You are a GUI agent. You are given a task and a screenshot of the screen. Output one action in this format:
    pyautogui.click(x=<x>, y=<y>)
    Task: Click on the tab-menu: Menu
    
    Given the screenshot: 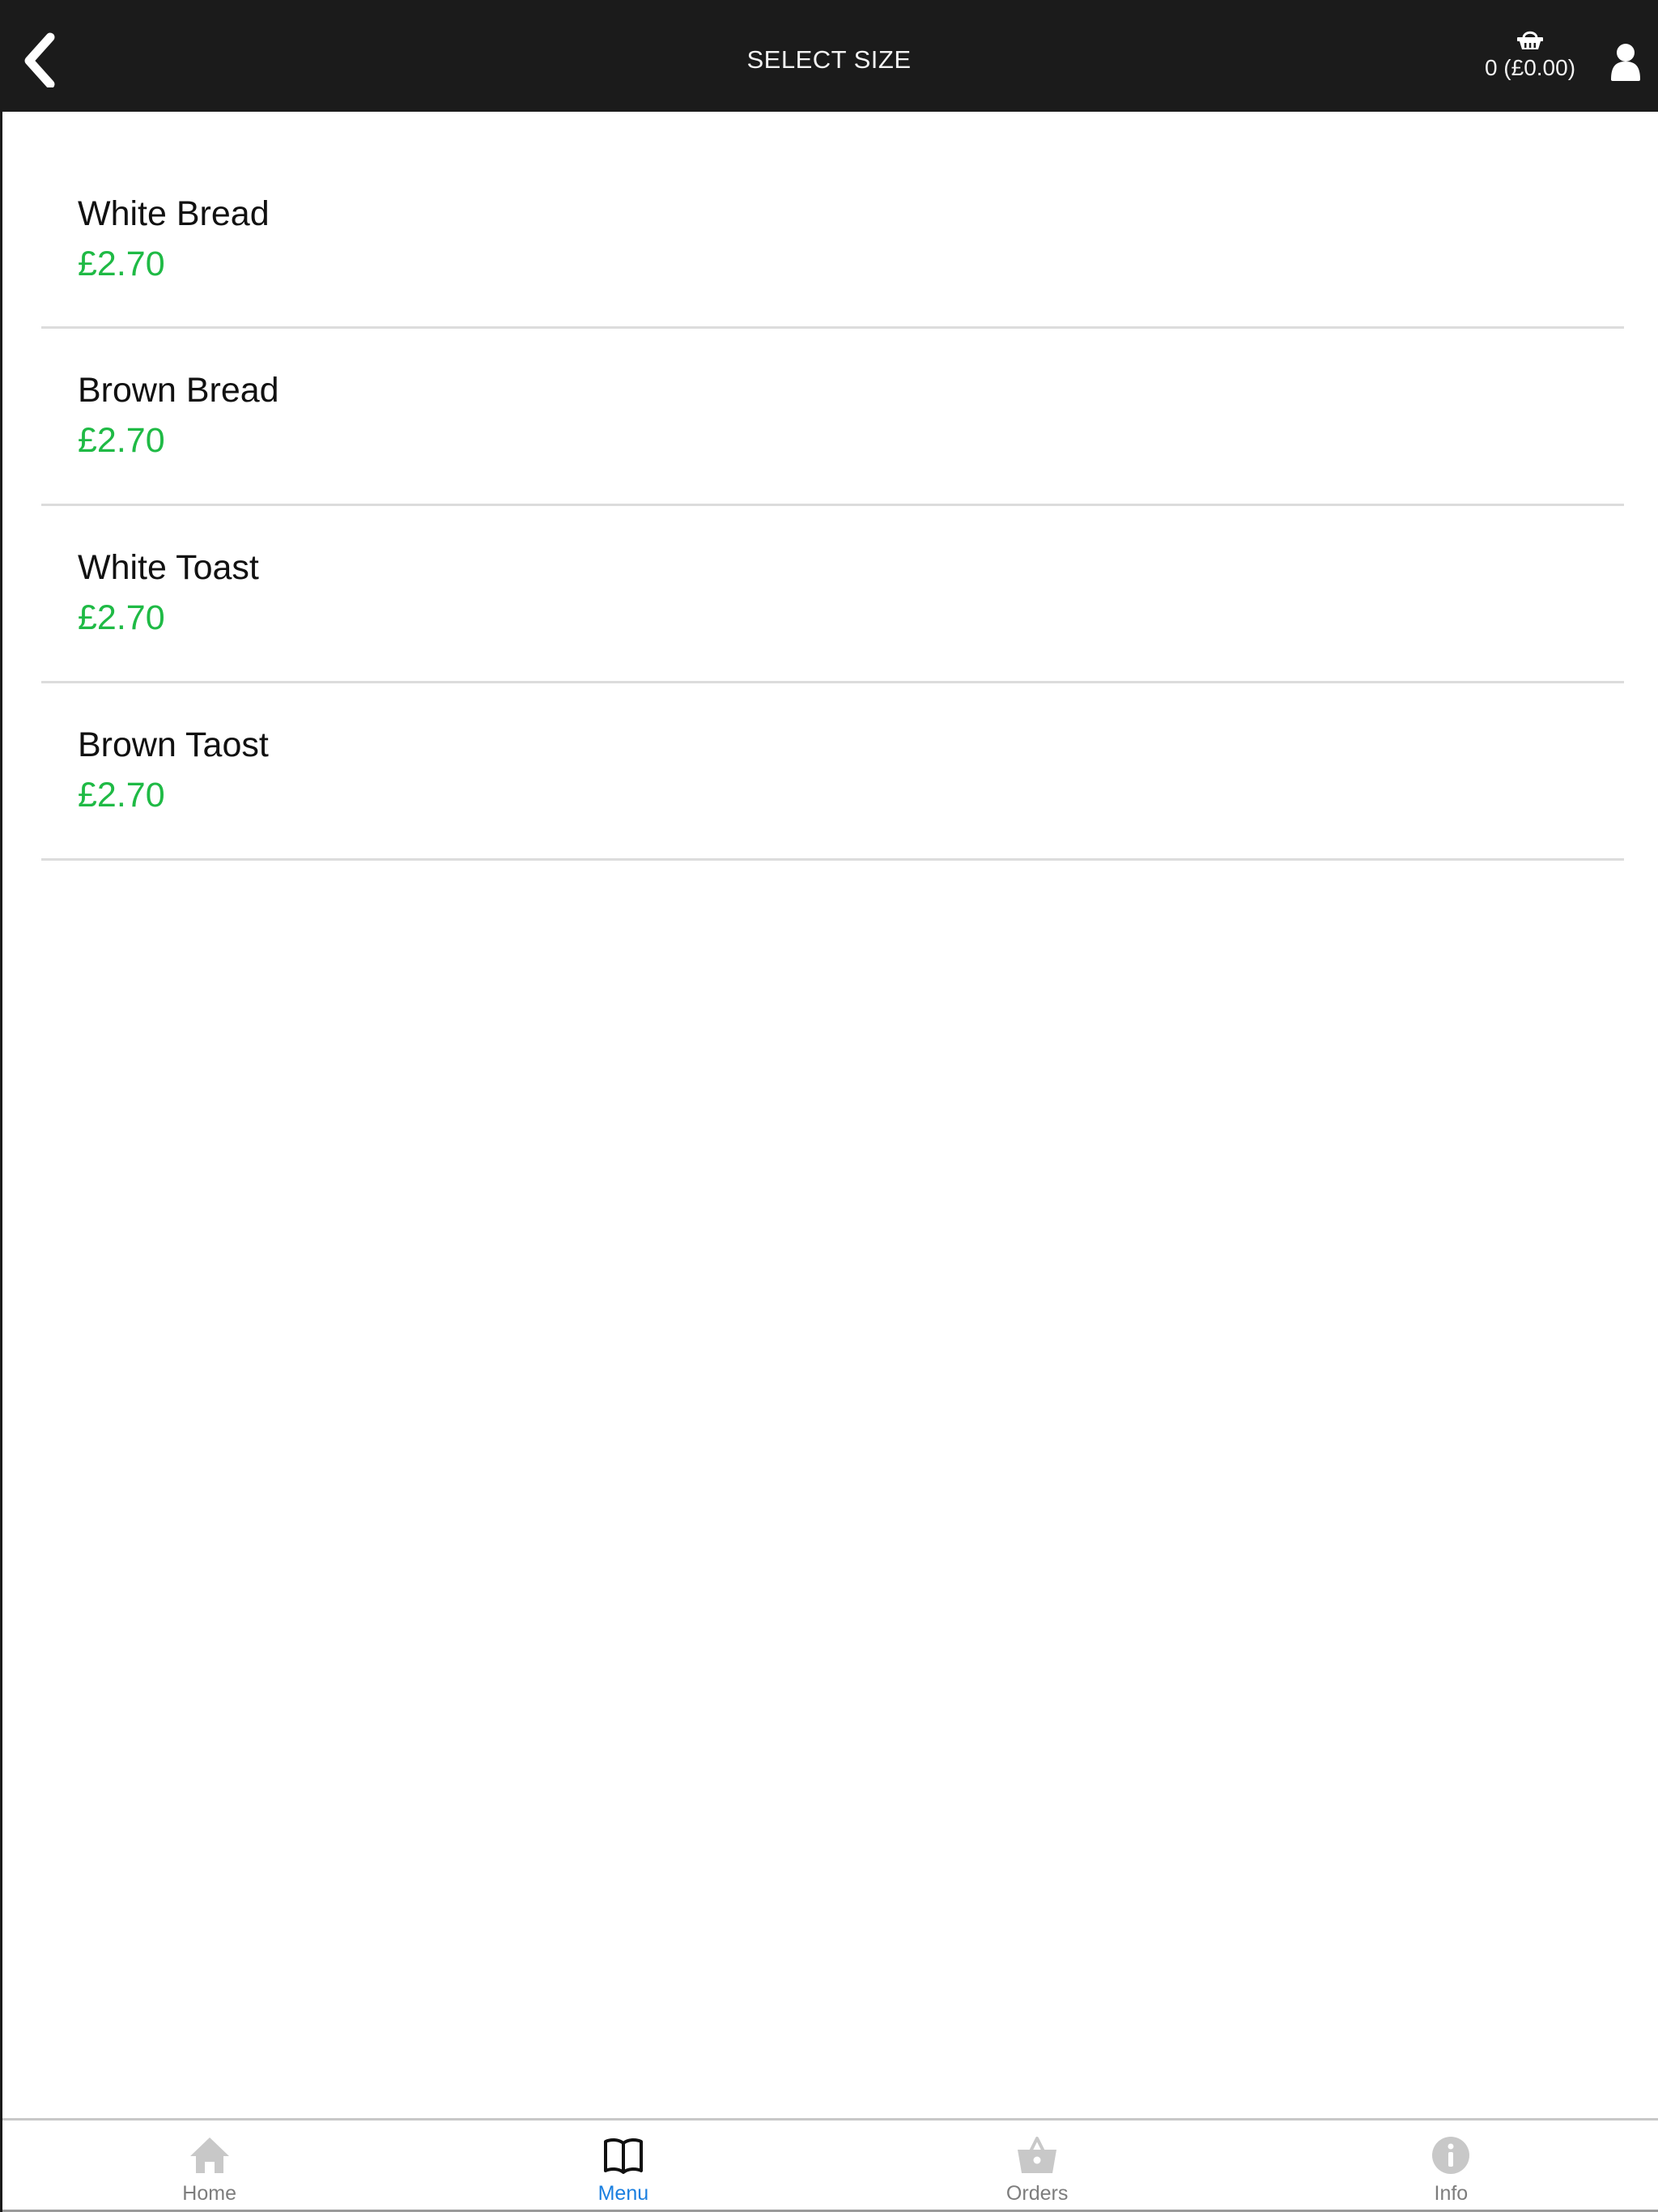 What is the action you would take?
    pyautogui.click(x=623, y=2166)
    